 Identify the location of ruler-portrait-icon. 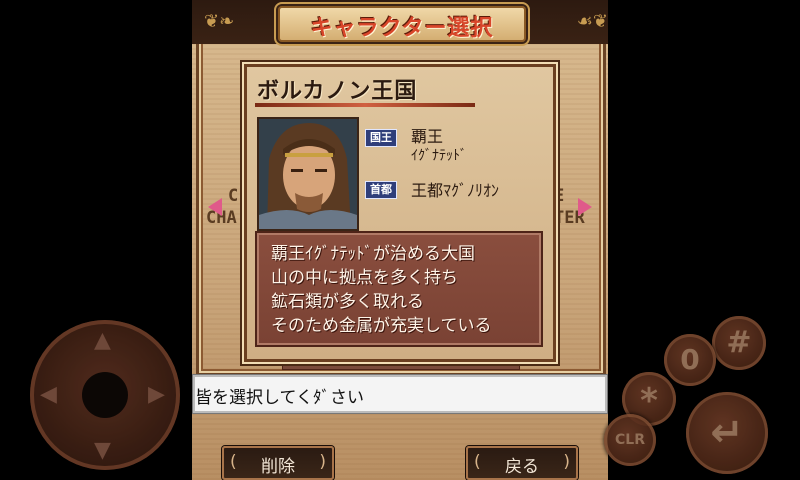
(308, 174).